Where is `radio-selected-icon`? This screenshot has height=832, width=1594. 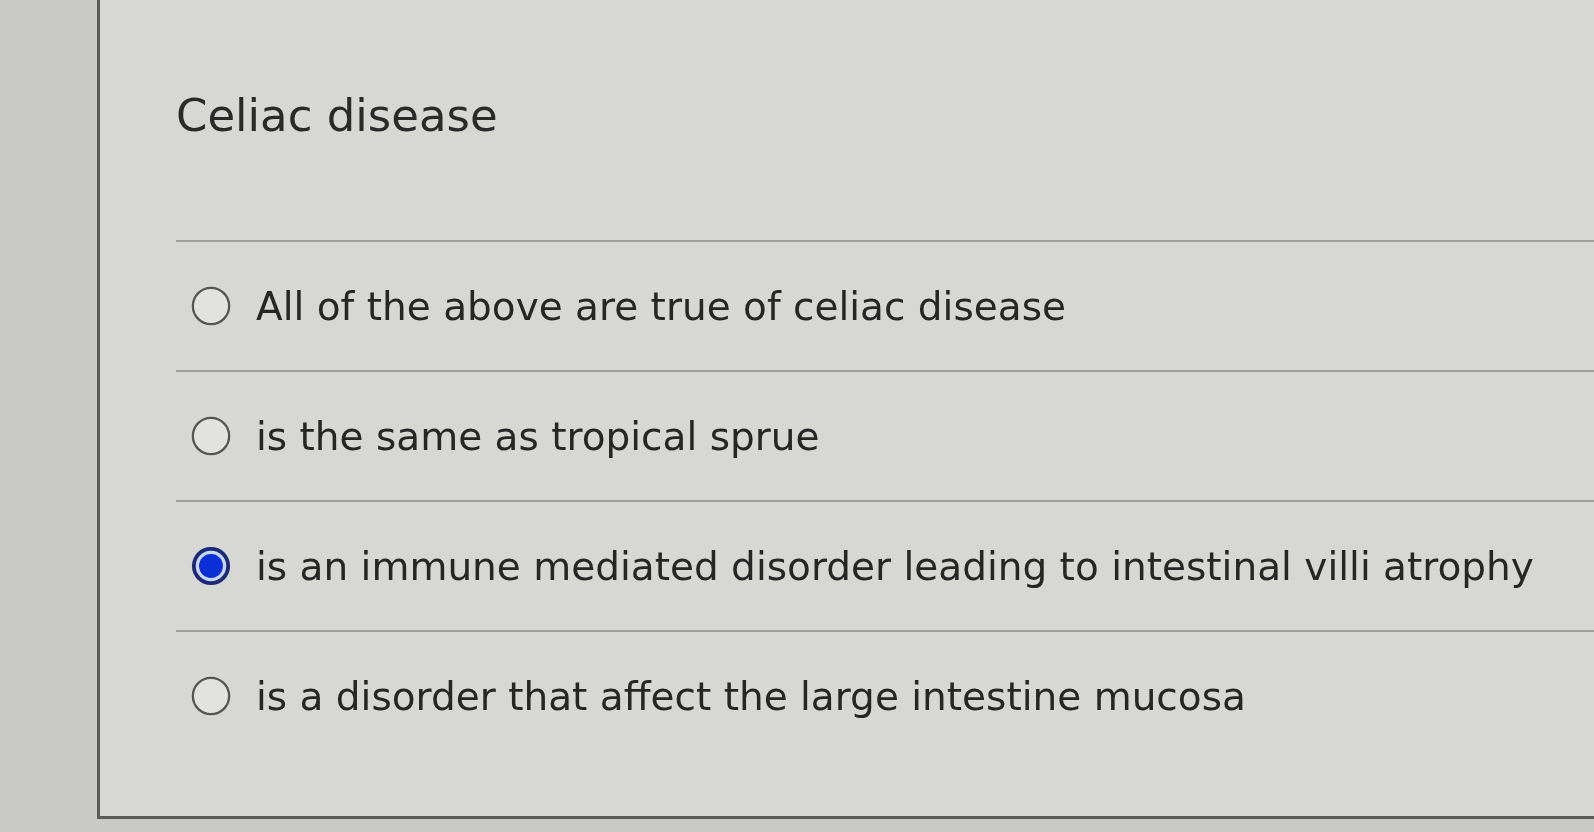 radio-selected-icon is located at coordinates (211, 566).